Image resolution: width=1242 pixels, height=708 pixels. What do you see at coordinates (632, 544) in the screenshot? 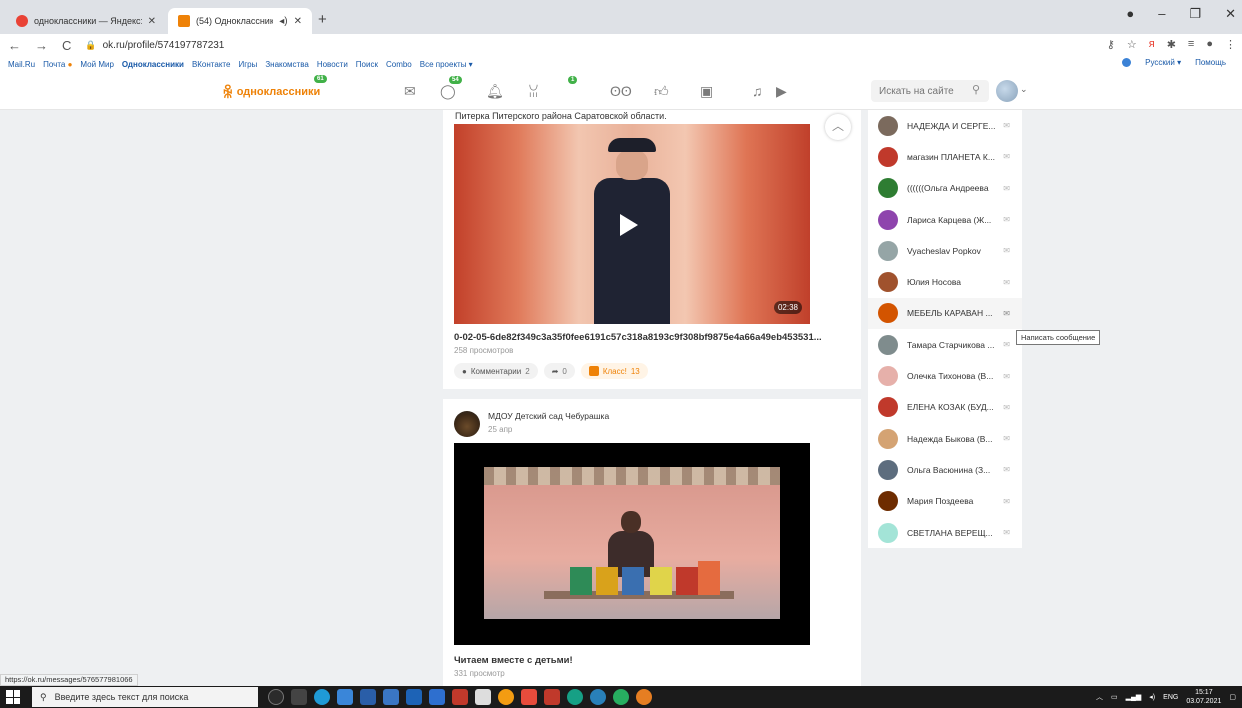
I see `video-player` at bounding box center [632, 544].